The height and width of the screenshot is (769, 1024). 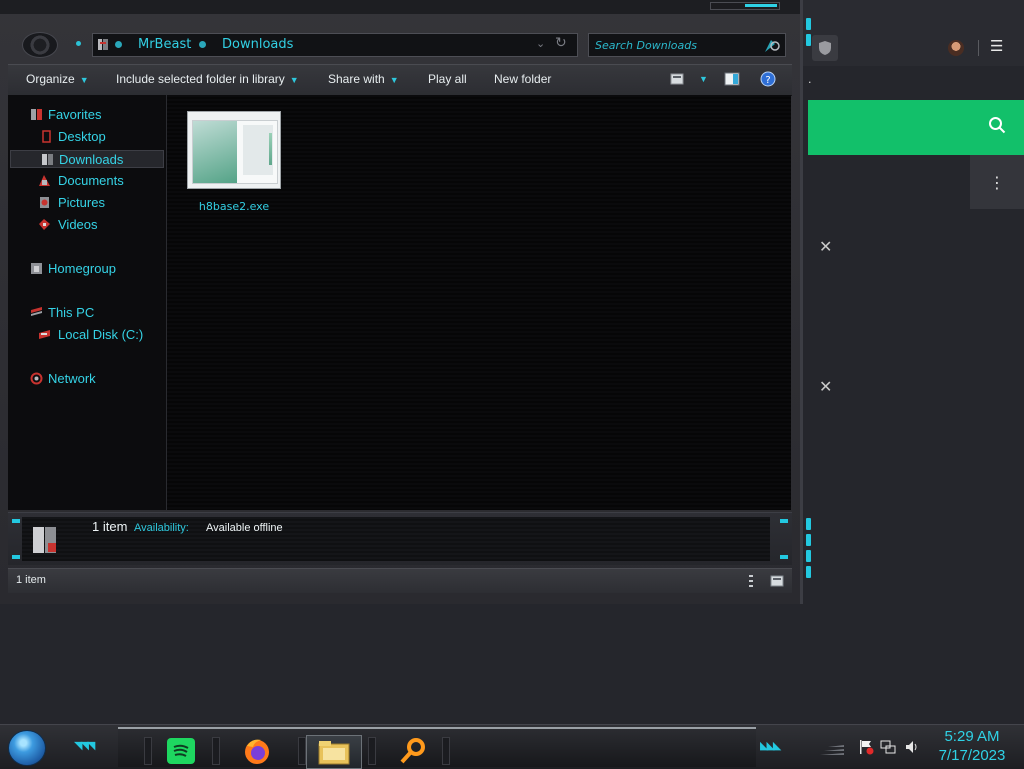 I want to click on nav-network-label: Network, so click(x=72, y=378).